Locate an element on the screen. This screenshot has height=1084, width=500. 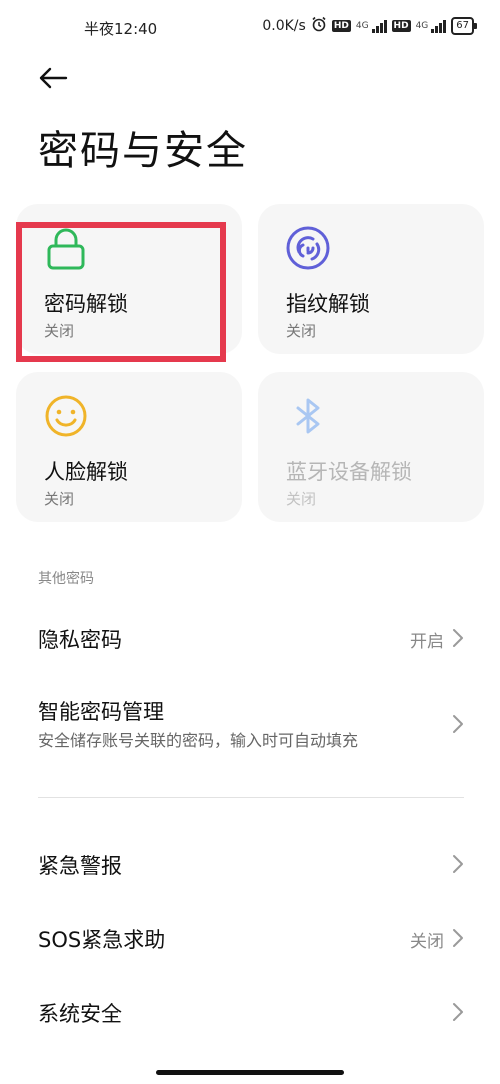
row-value: 关闭 is located at coordinates (427, 942).